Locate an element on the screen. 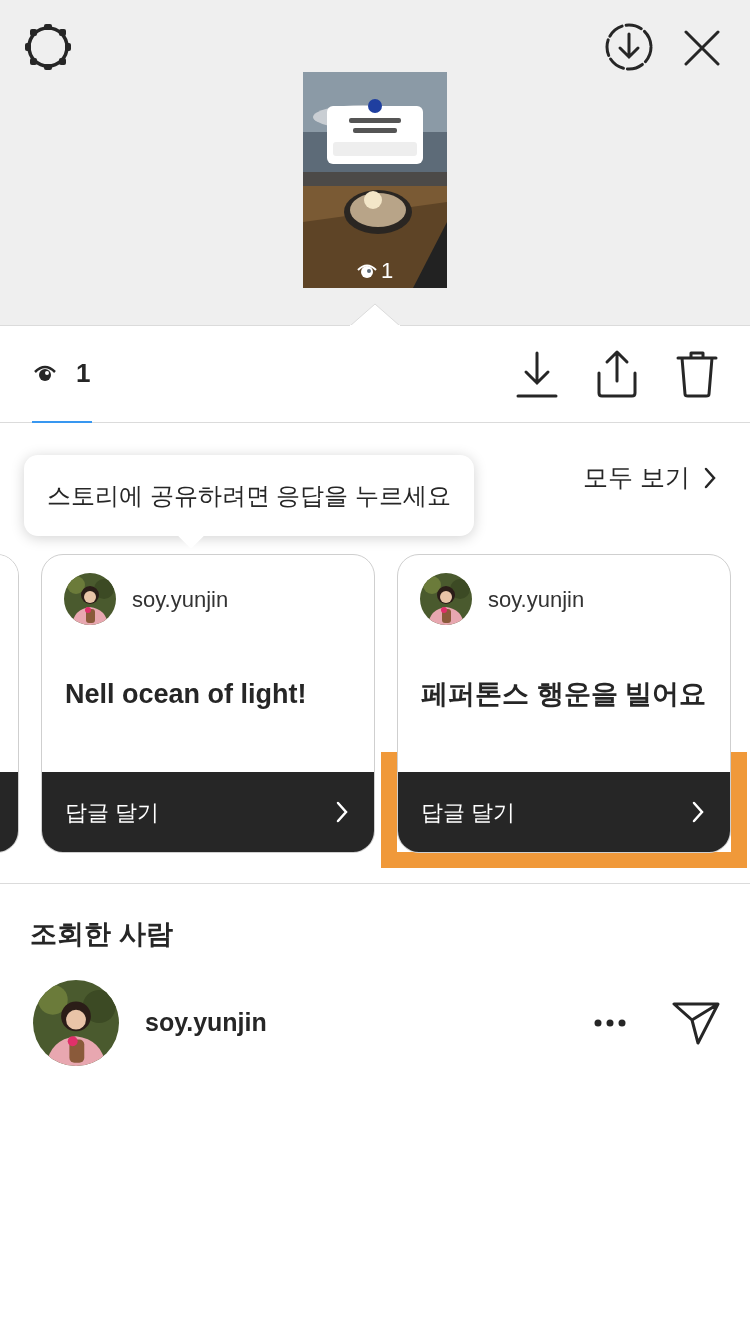 This screenshot has width=750, height=1334. story-thumbnail: 1 is located at coordinates (375, 180).